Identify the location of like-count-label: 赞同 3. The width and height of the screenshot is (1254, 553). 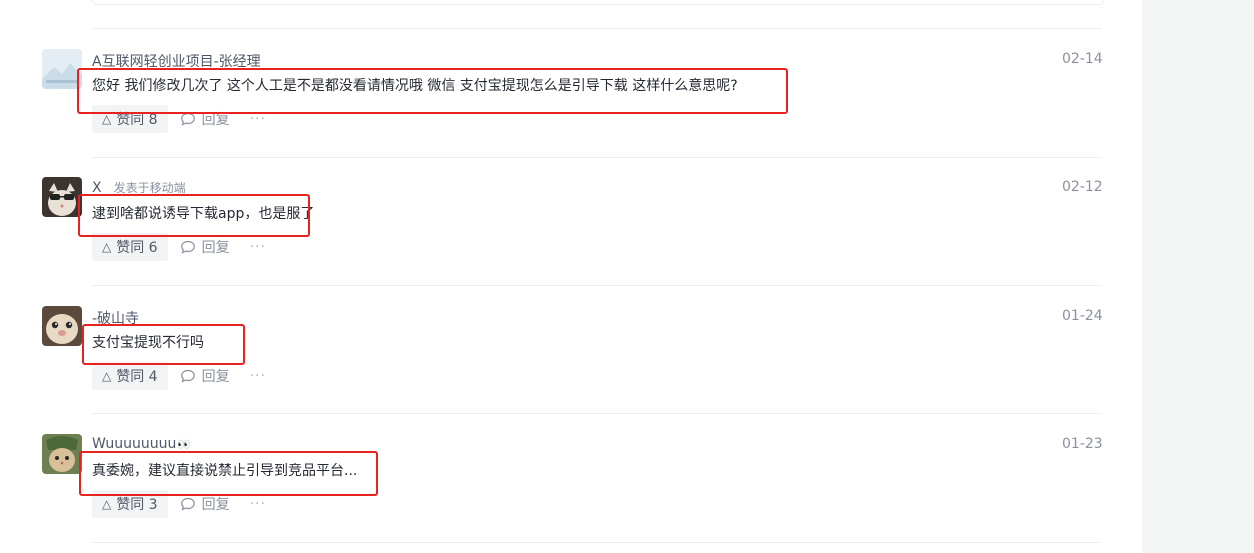
(137, 505).